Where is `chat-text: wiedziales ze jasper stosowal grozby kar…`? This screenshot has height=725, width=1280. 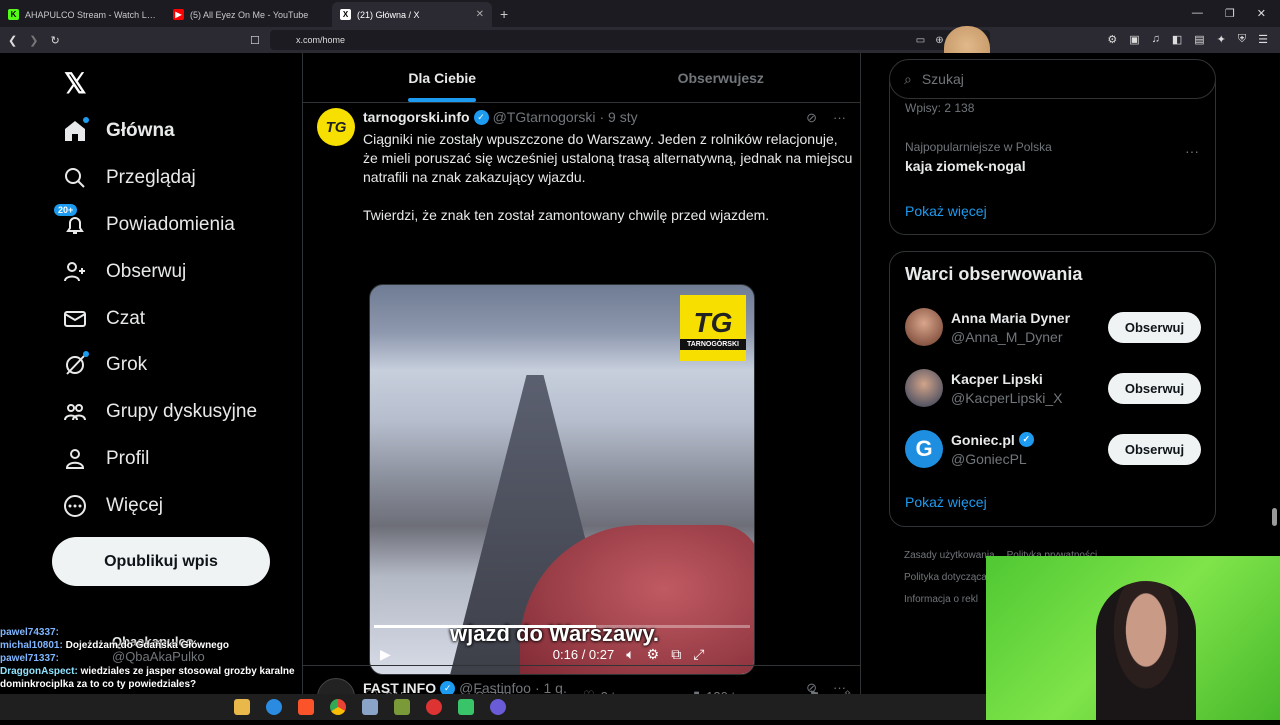 chat-text: wiedziales ze jasper stosowal grozby kar… is located at coordinates (187, 671).